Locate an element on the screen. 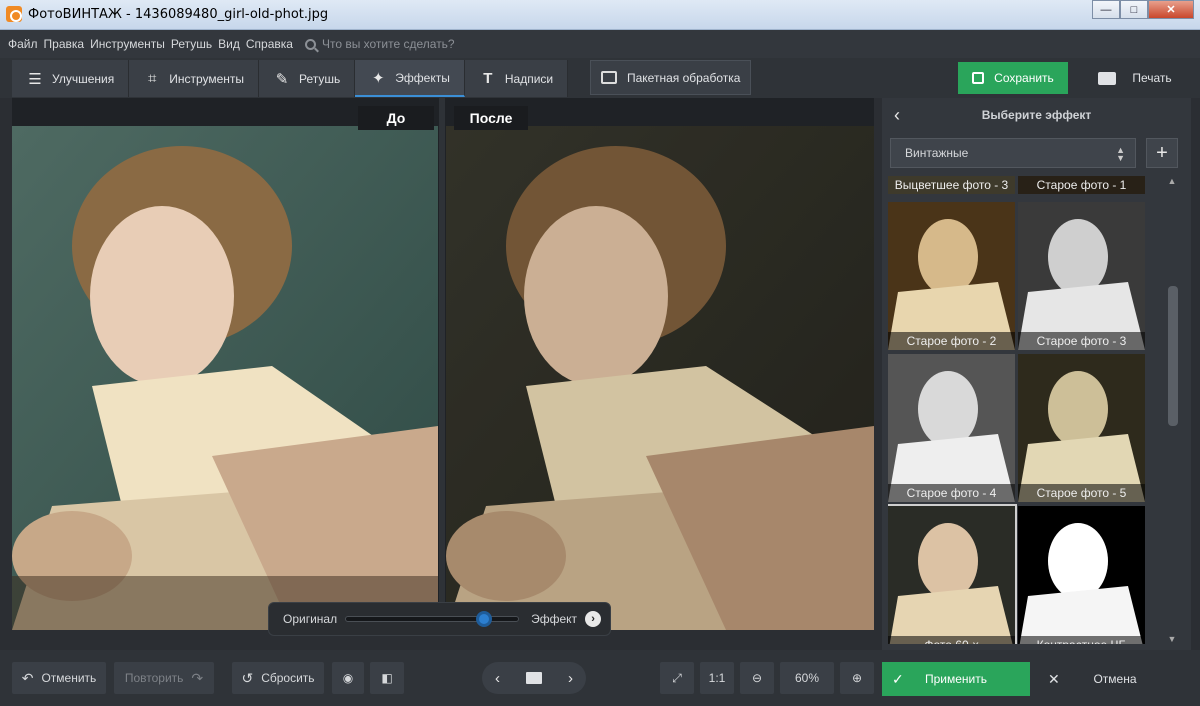 The height and width of the screenshot is (706, 1200). tab-label: Инструменты is located at coordinates (207, 78).